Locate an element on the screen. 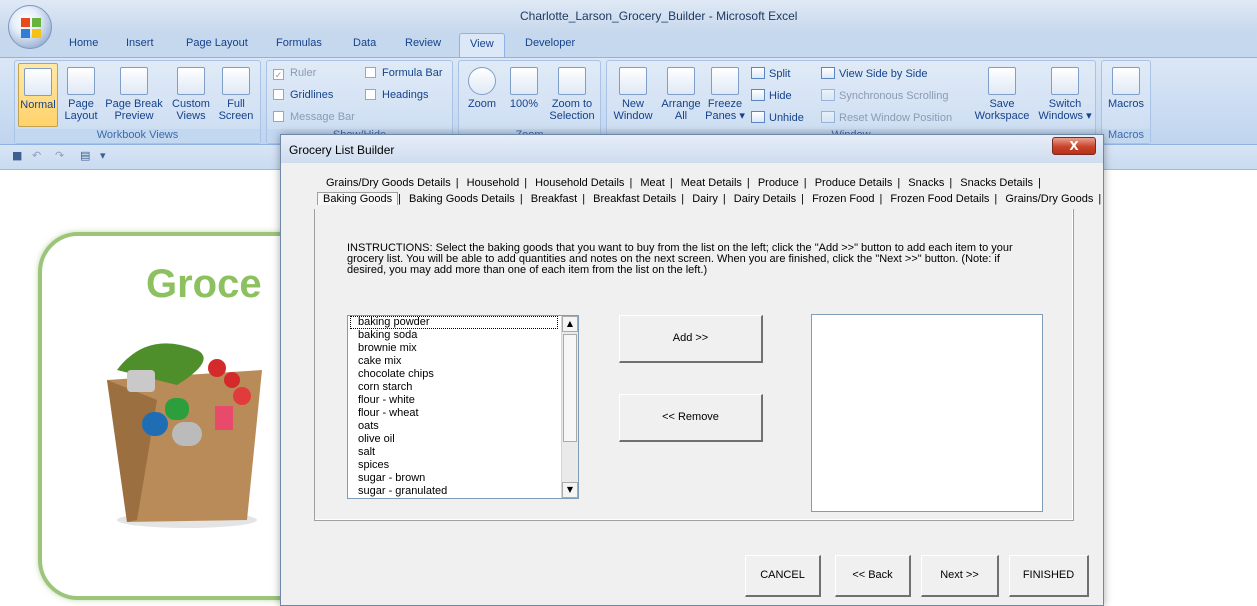 This screenshot has height=606, width=1257. tab-data: Data is located at coordinates (364, 43).